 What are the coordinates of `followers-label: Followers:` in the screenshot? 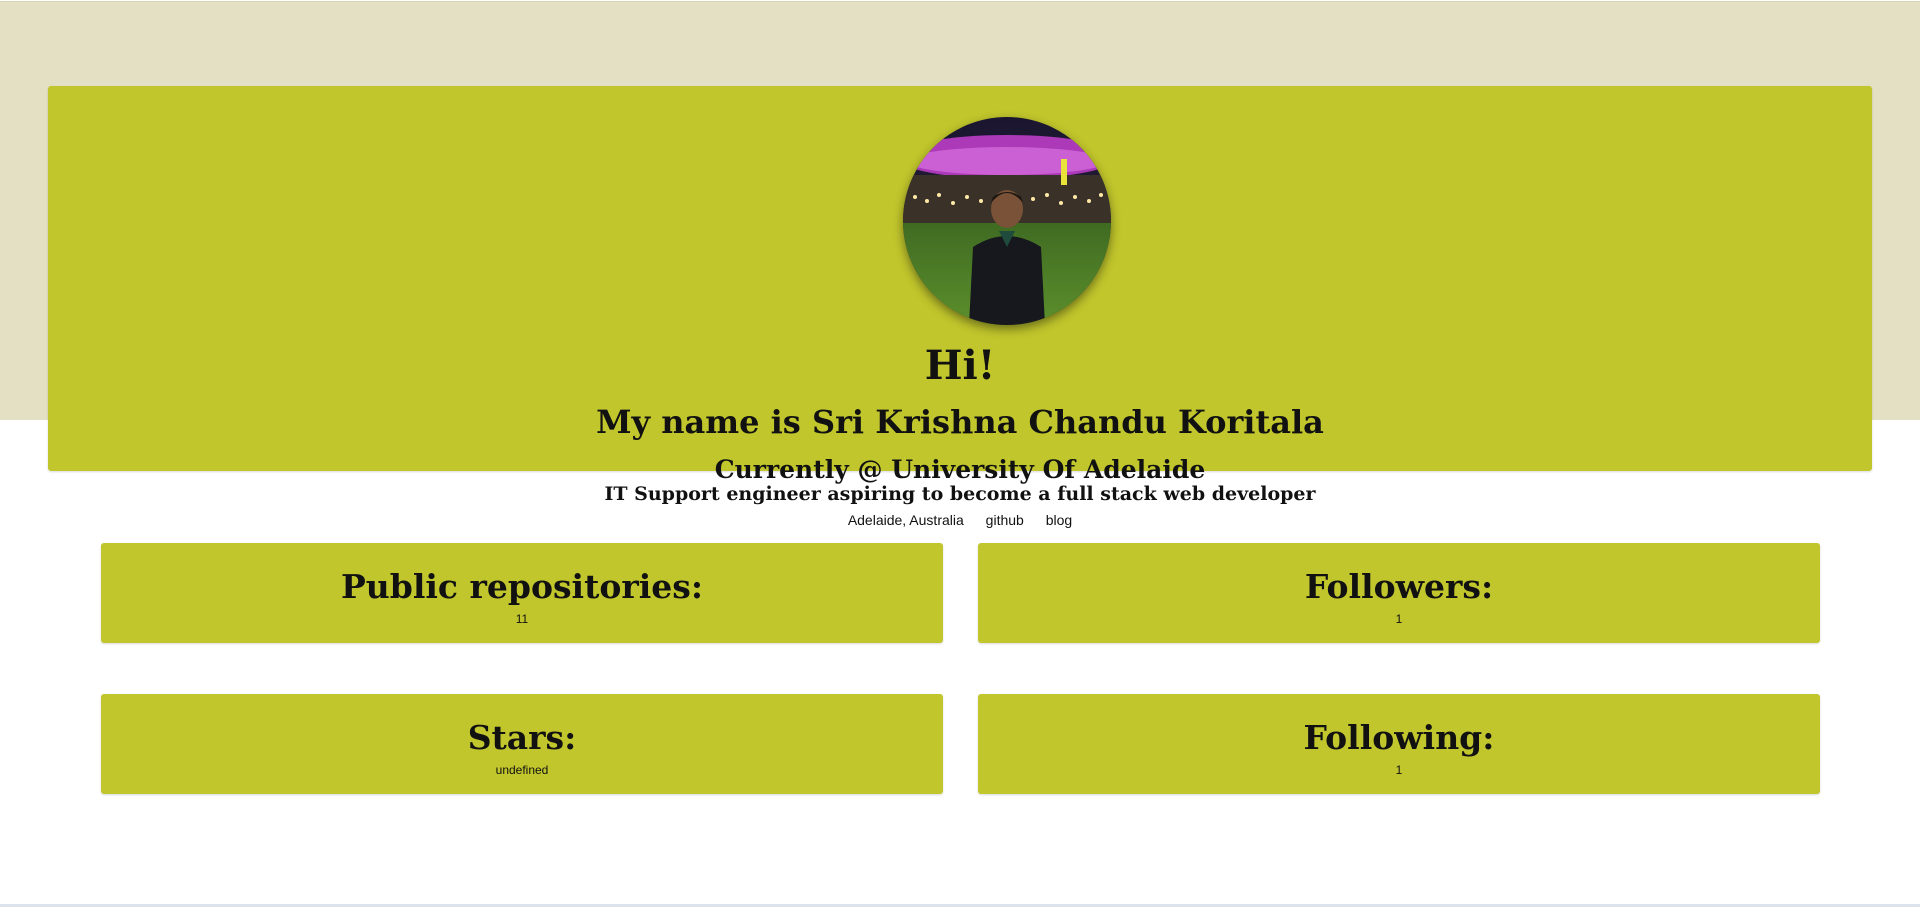 It's located at (1399, 586).